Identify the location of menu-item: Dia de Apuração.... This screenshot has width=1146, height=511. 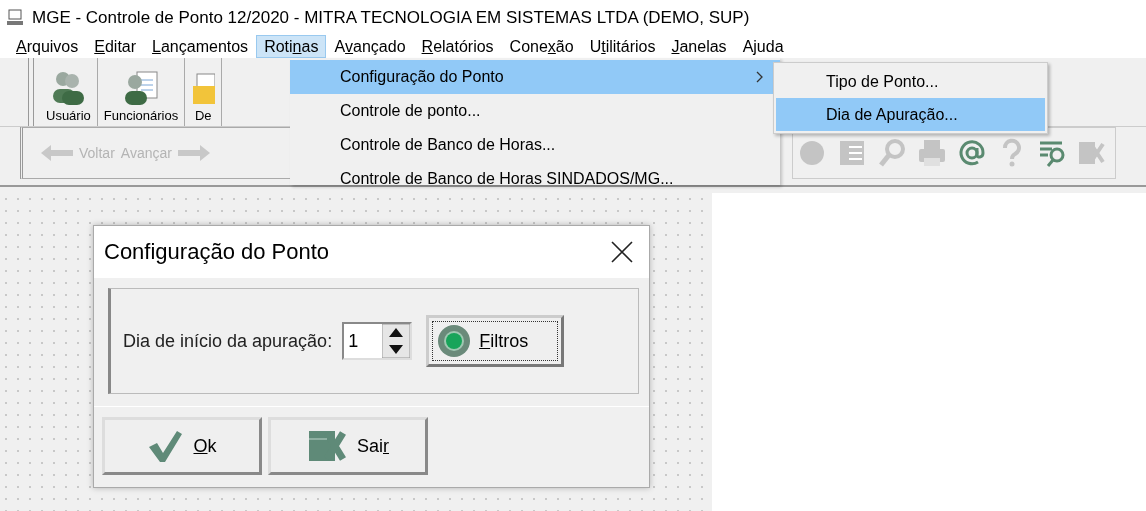
(910, 114).